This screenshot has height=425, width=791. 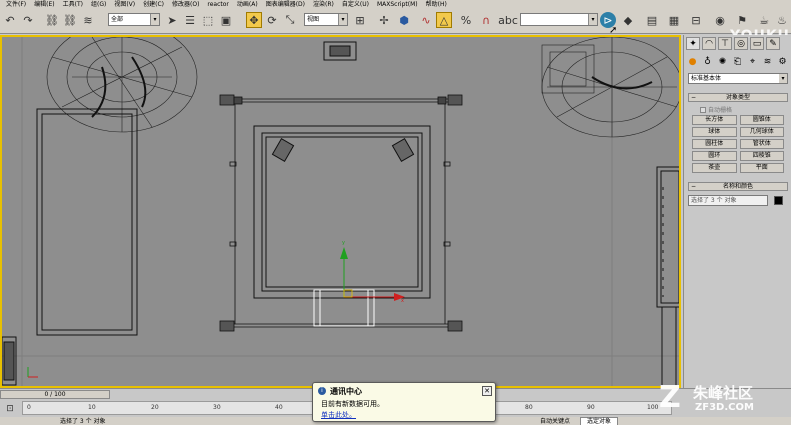 I want to click on display-tab-icon: ▭, so click(x=757, y=43).